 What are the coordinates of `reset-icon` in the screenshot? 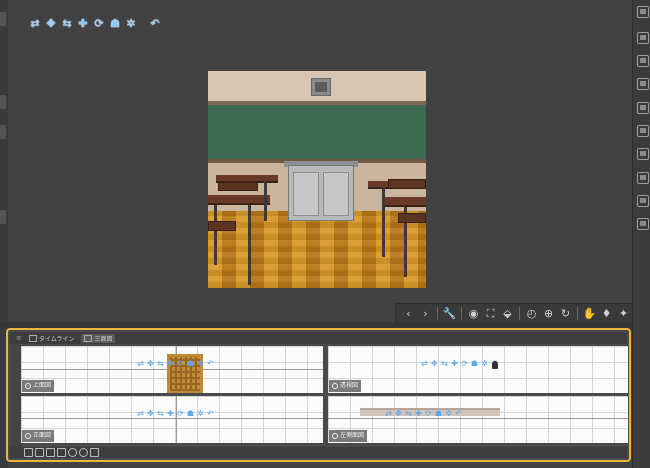 It's located at (83, 452).